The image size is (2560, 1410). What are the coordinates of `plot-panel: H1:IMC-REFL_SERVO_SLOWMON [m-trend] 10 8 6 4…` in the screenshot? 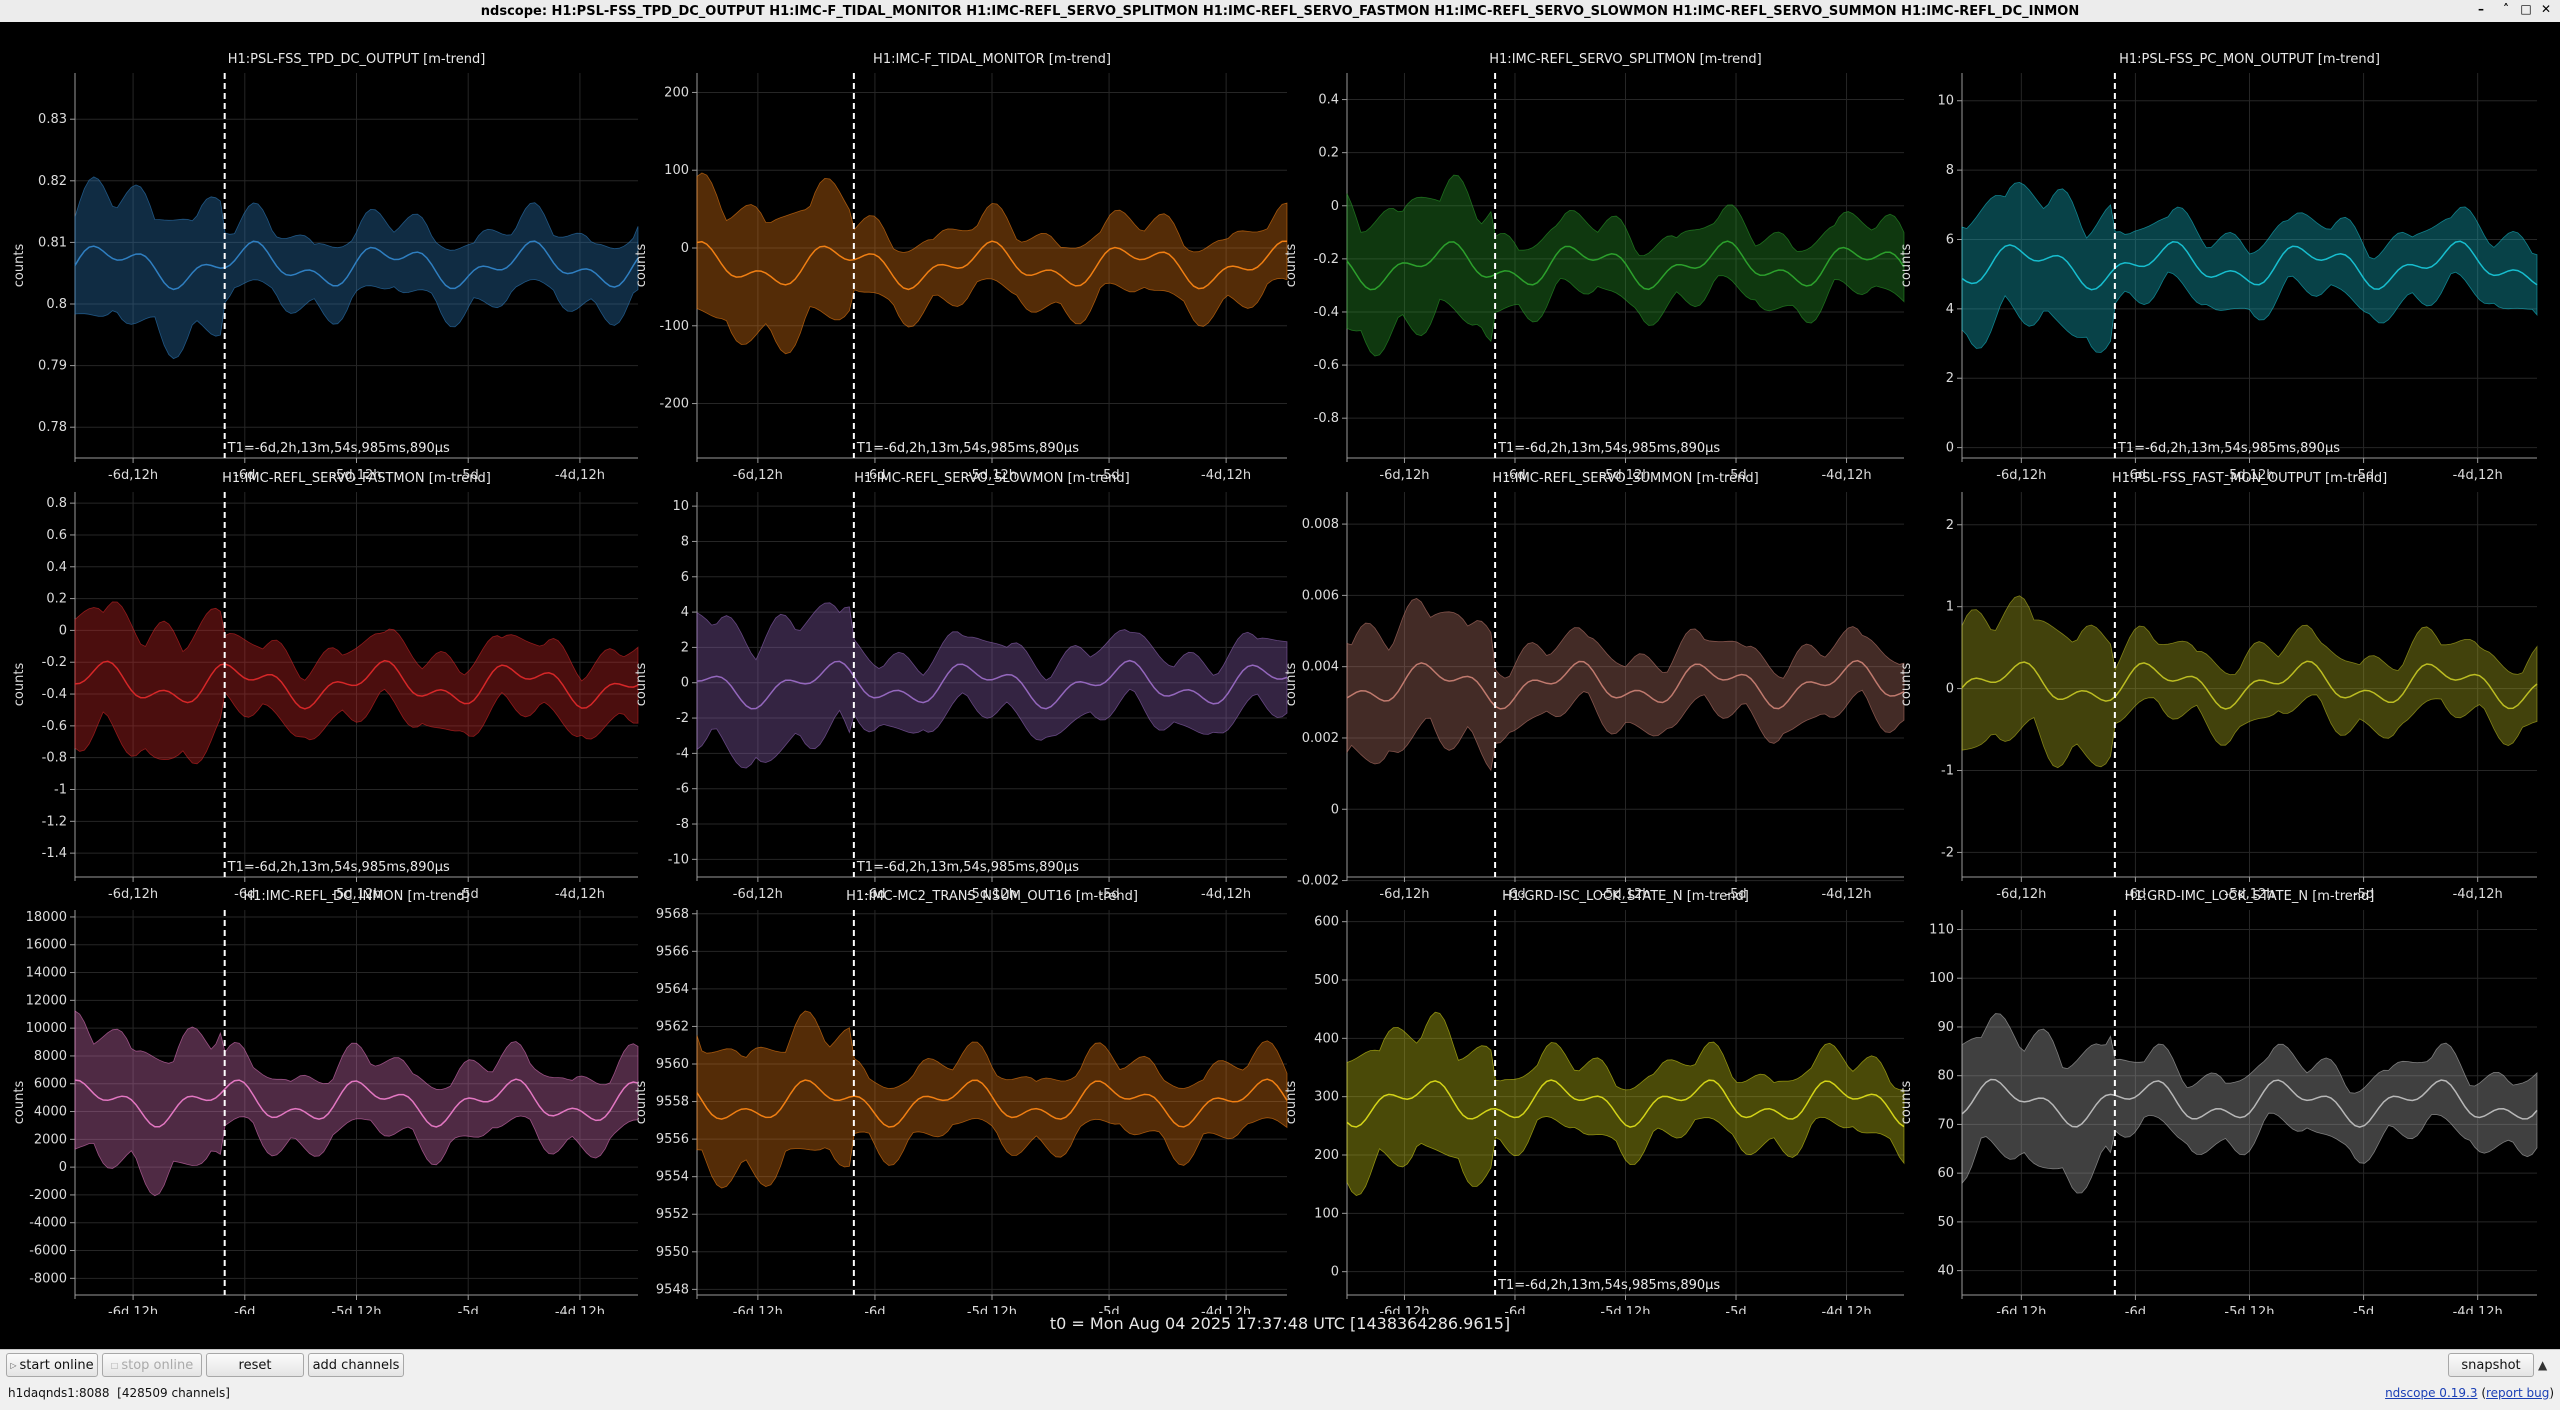 It's located at (961, 686).